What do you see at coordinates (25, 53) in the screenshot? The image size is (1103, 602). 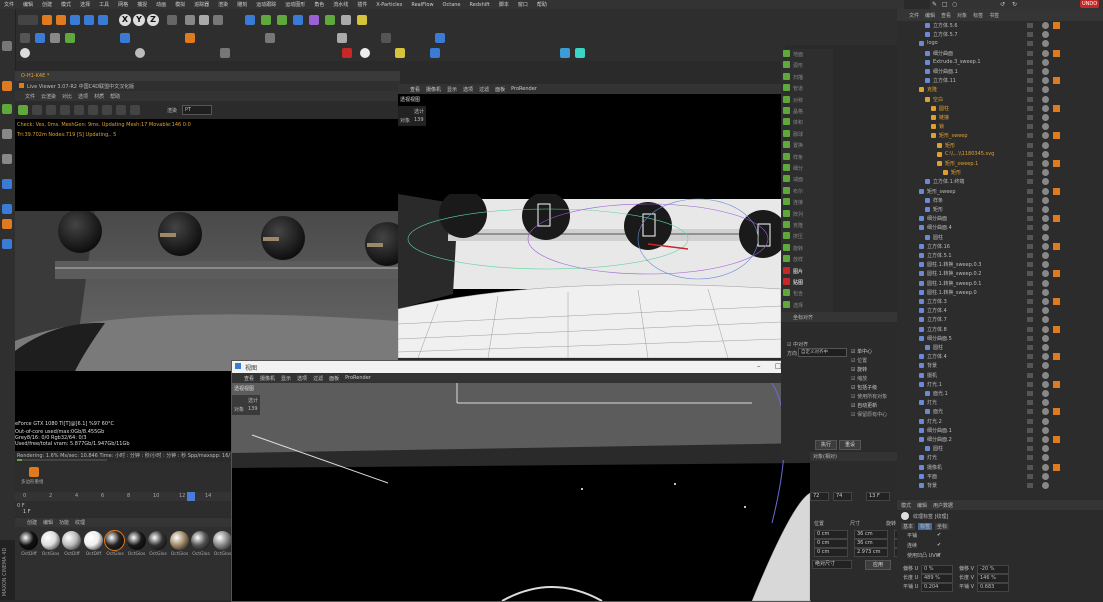 I see `sphere-icon` at bounding box center [25, 53].